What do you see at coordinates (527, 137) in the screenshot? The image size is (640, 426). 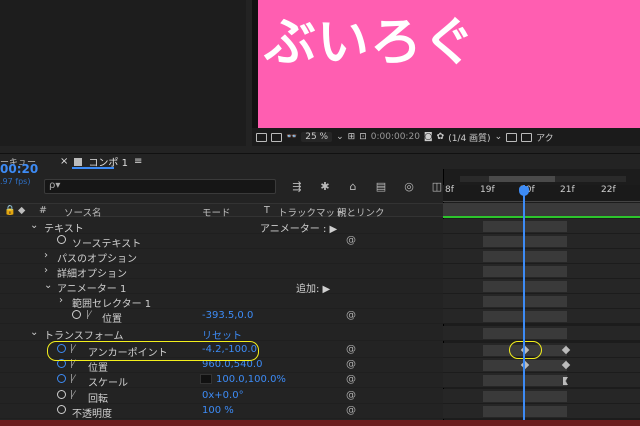 I see `transparency-icon` at bounding box center [527, 137].